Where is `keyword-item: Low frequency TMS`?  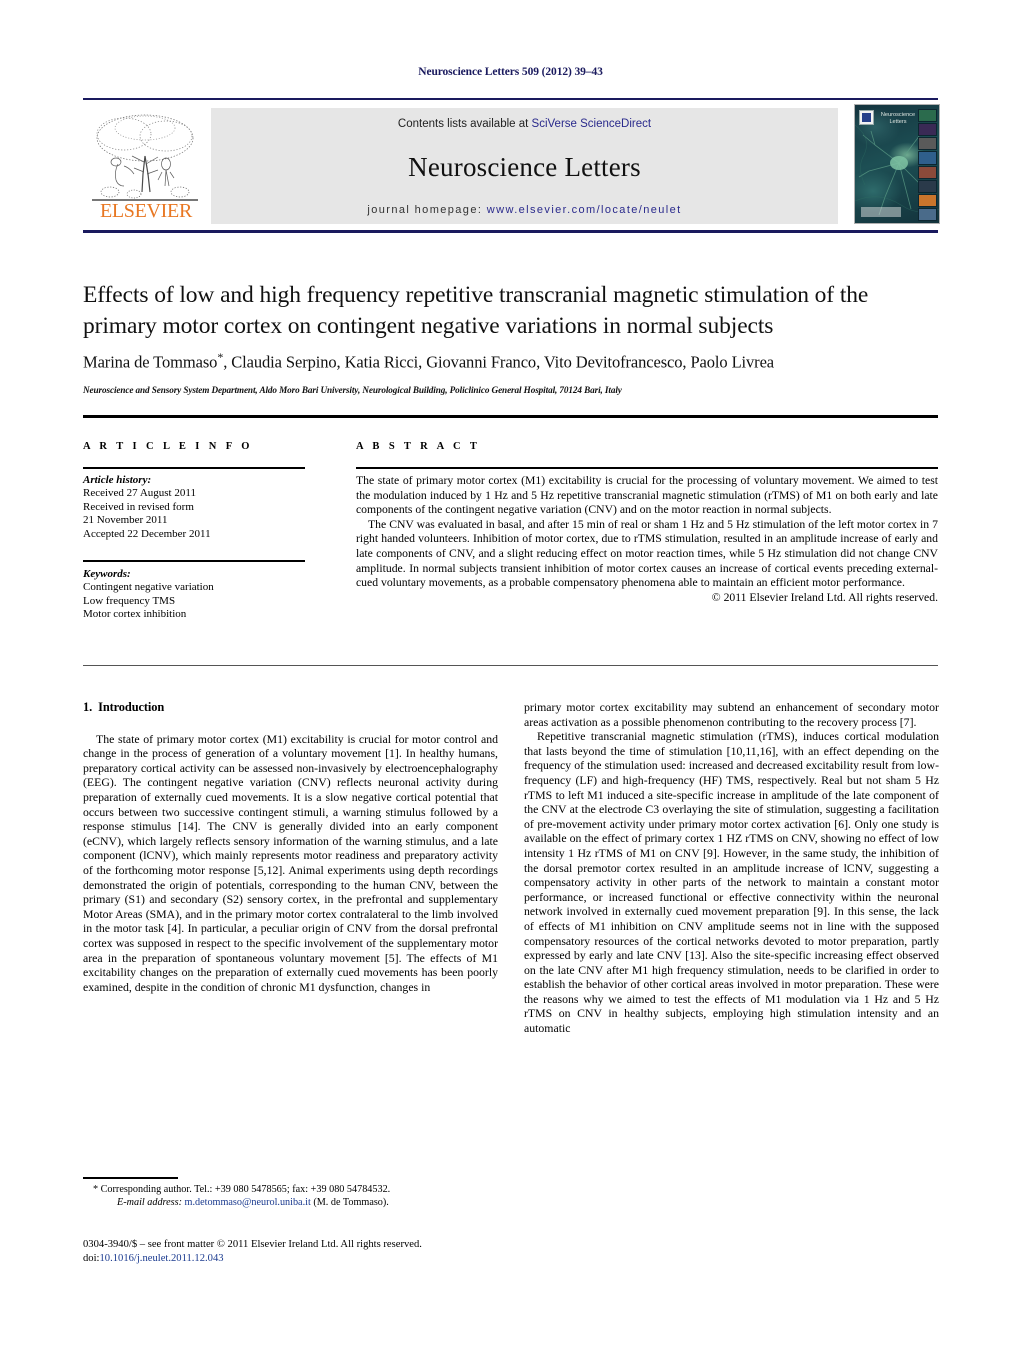 keyword-item: Low frequency TMS is located at coordinates (129, 600).